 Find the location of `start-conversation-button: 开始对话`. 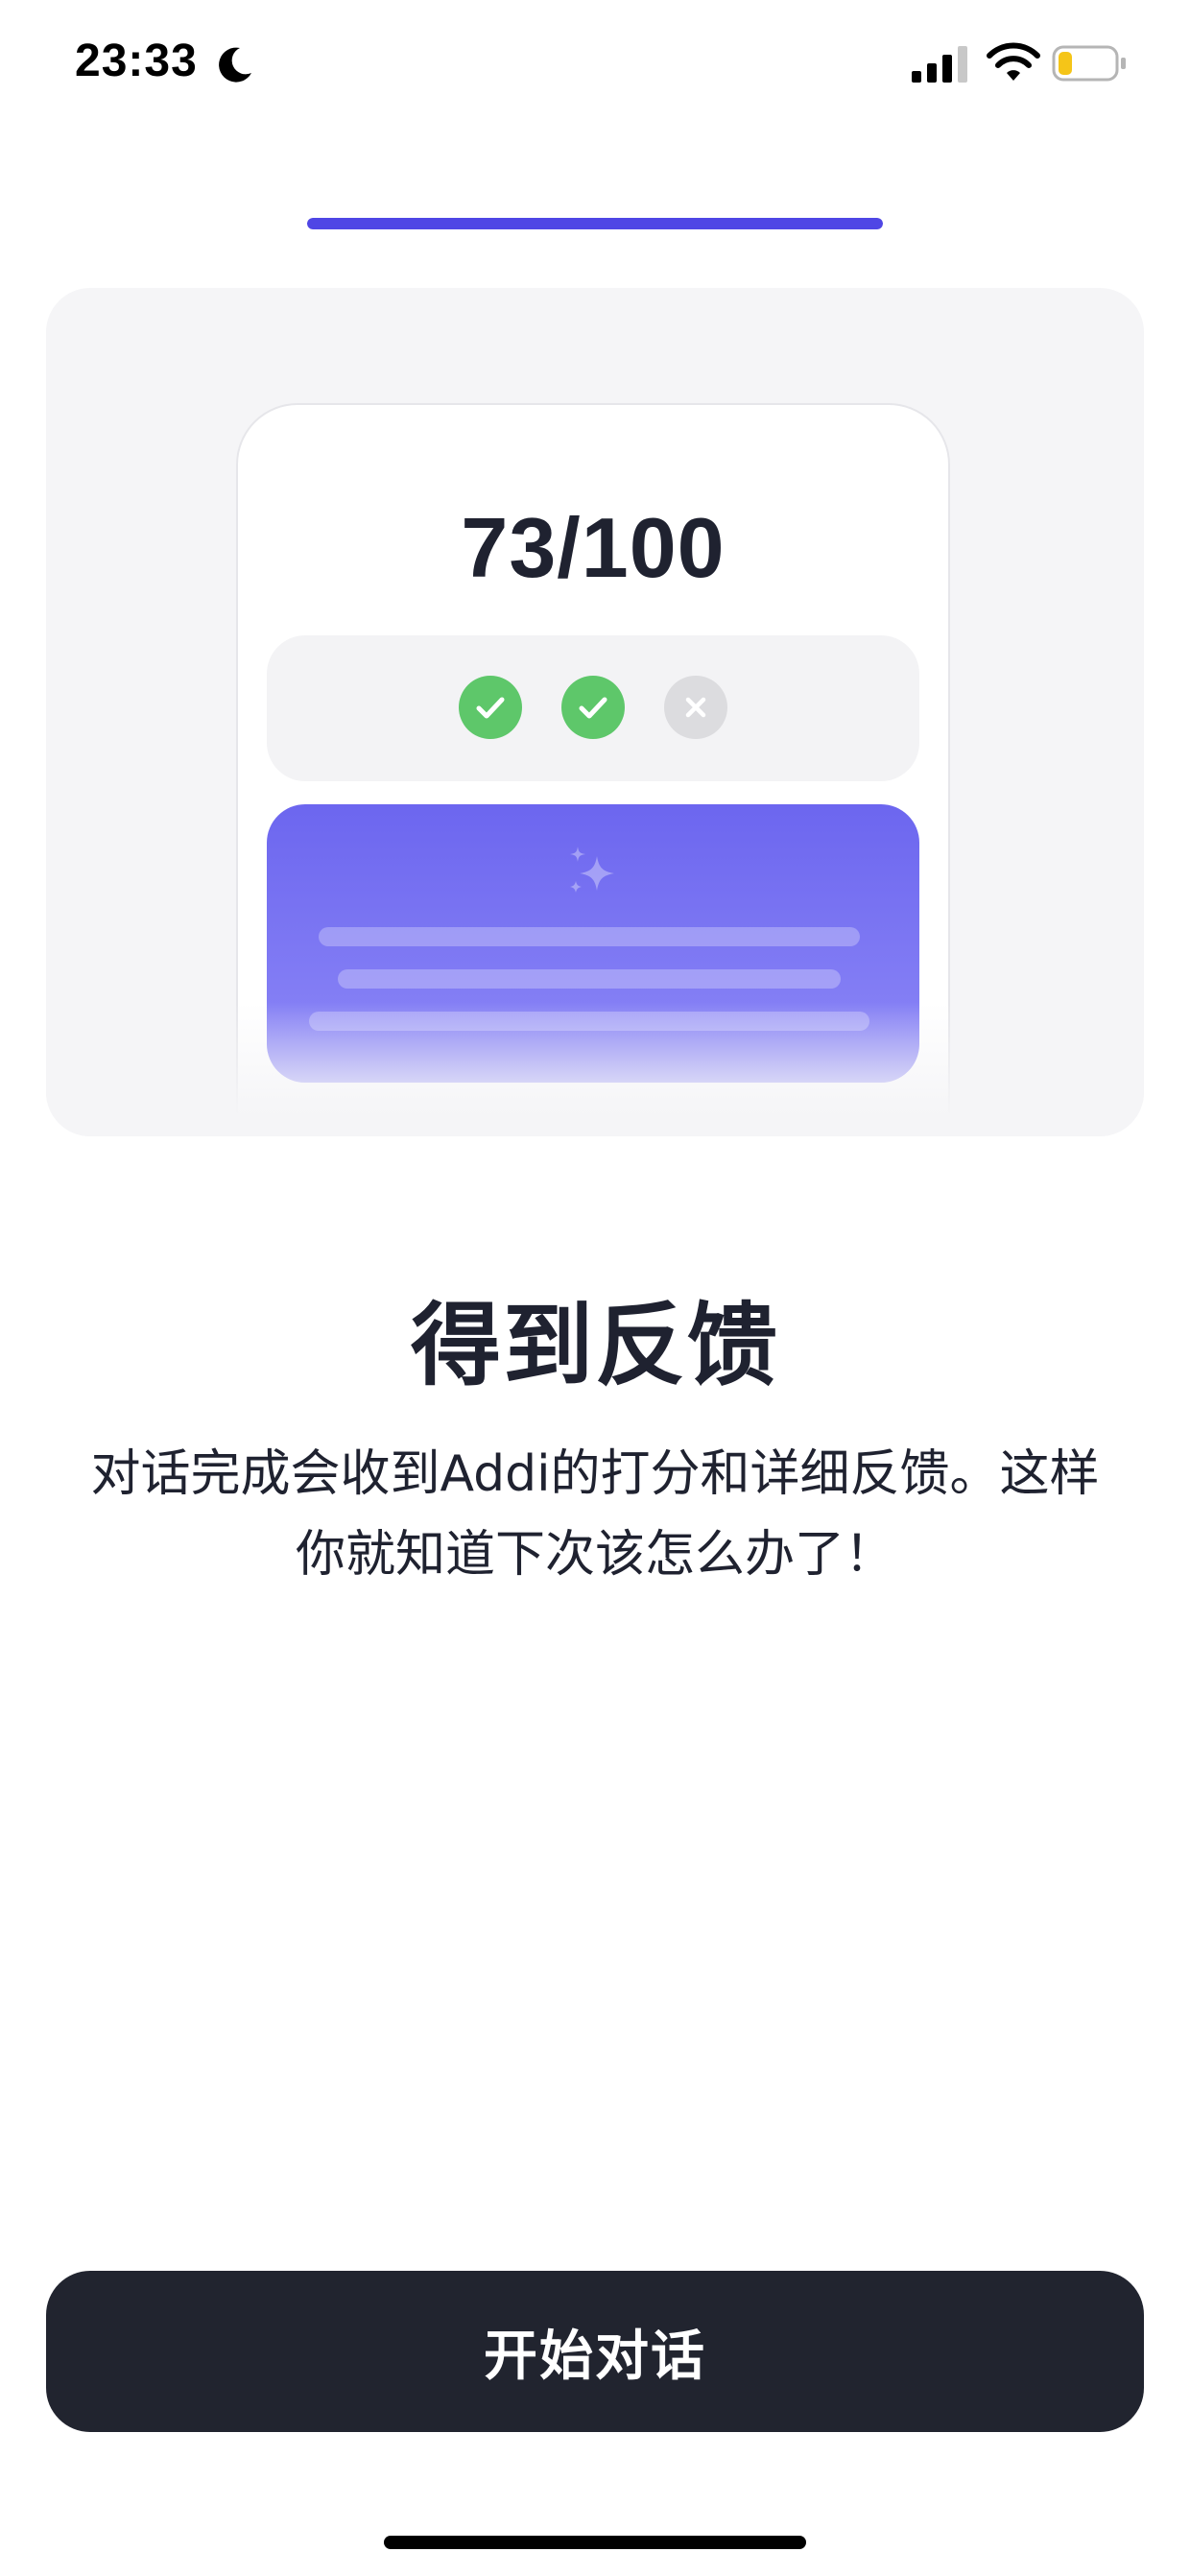

start-conversation-button: 开始对话 is located at coordinates (595, 2351).